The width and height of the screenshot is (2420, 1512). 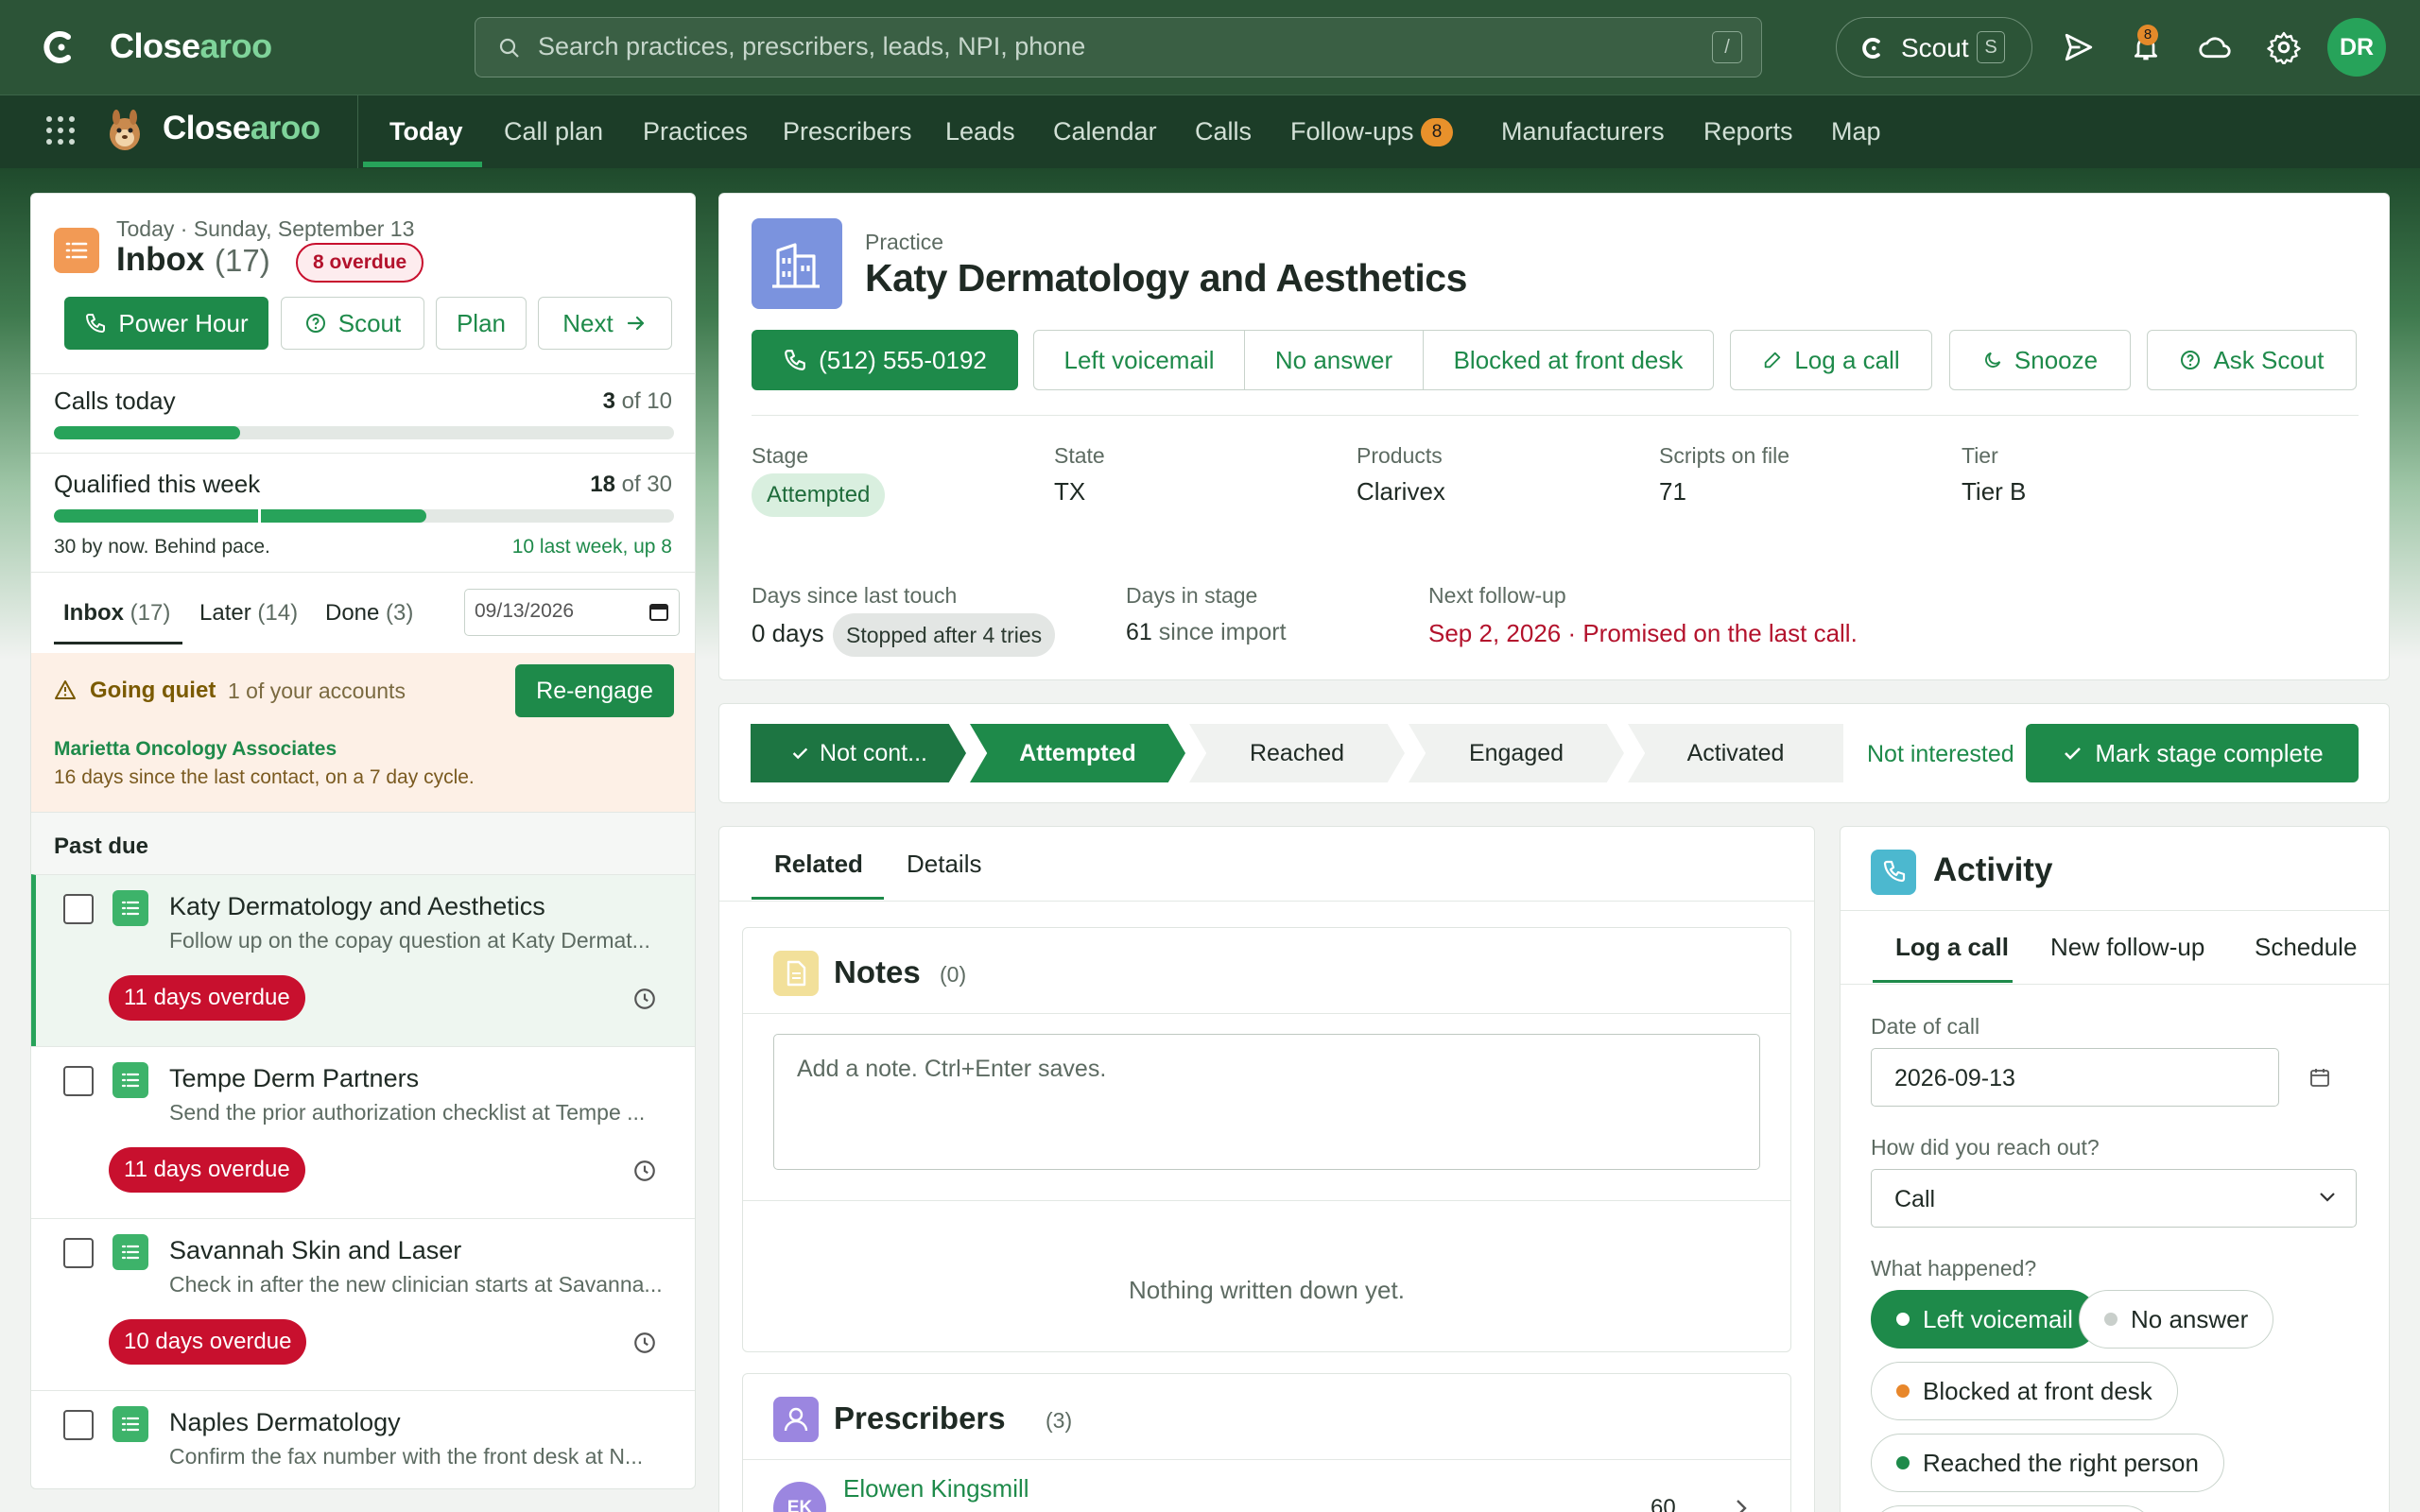 What do you see at coordinates (847, 131) in the screenshot?
I see `nav-prescribers: Prescribers` at bounding box center [847, 131].